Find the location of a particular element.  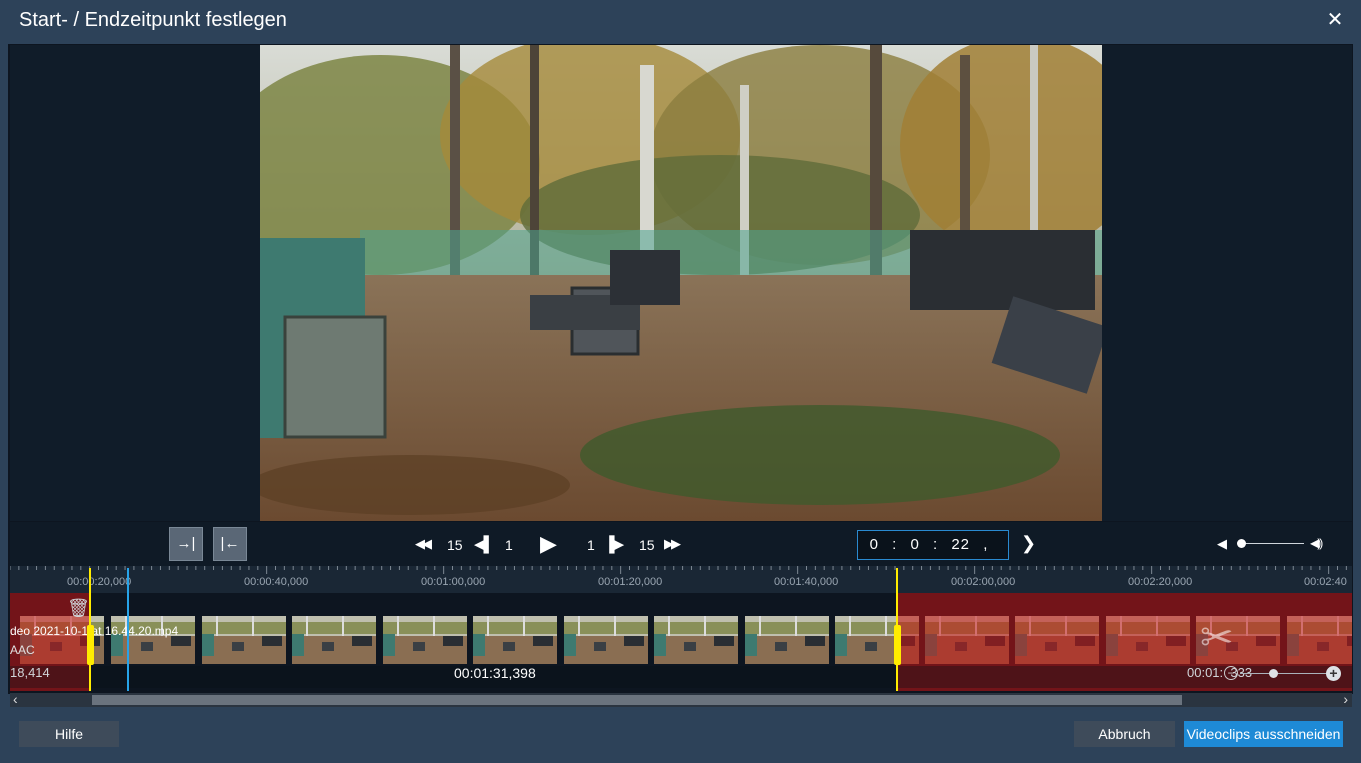

time-input: 0 : 0 : 22 , 674 is located at coordinates (933, 555).